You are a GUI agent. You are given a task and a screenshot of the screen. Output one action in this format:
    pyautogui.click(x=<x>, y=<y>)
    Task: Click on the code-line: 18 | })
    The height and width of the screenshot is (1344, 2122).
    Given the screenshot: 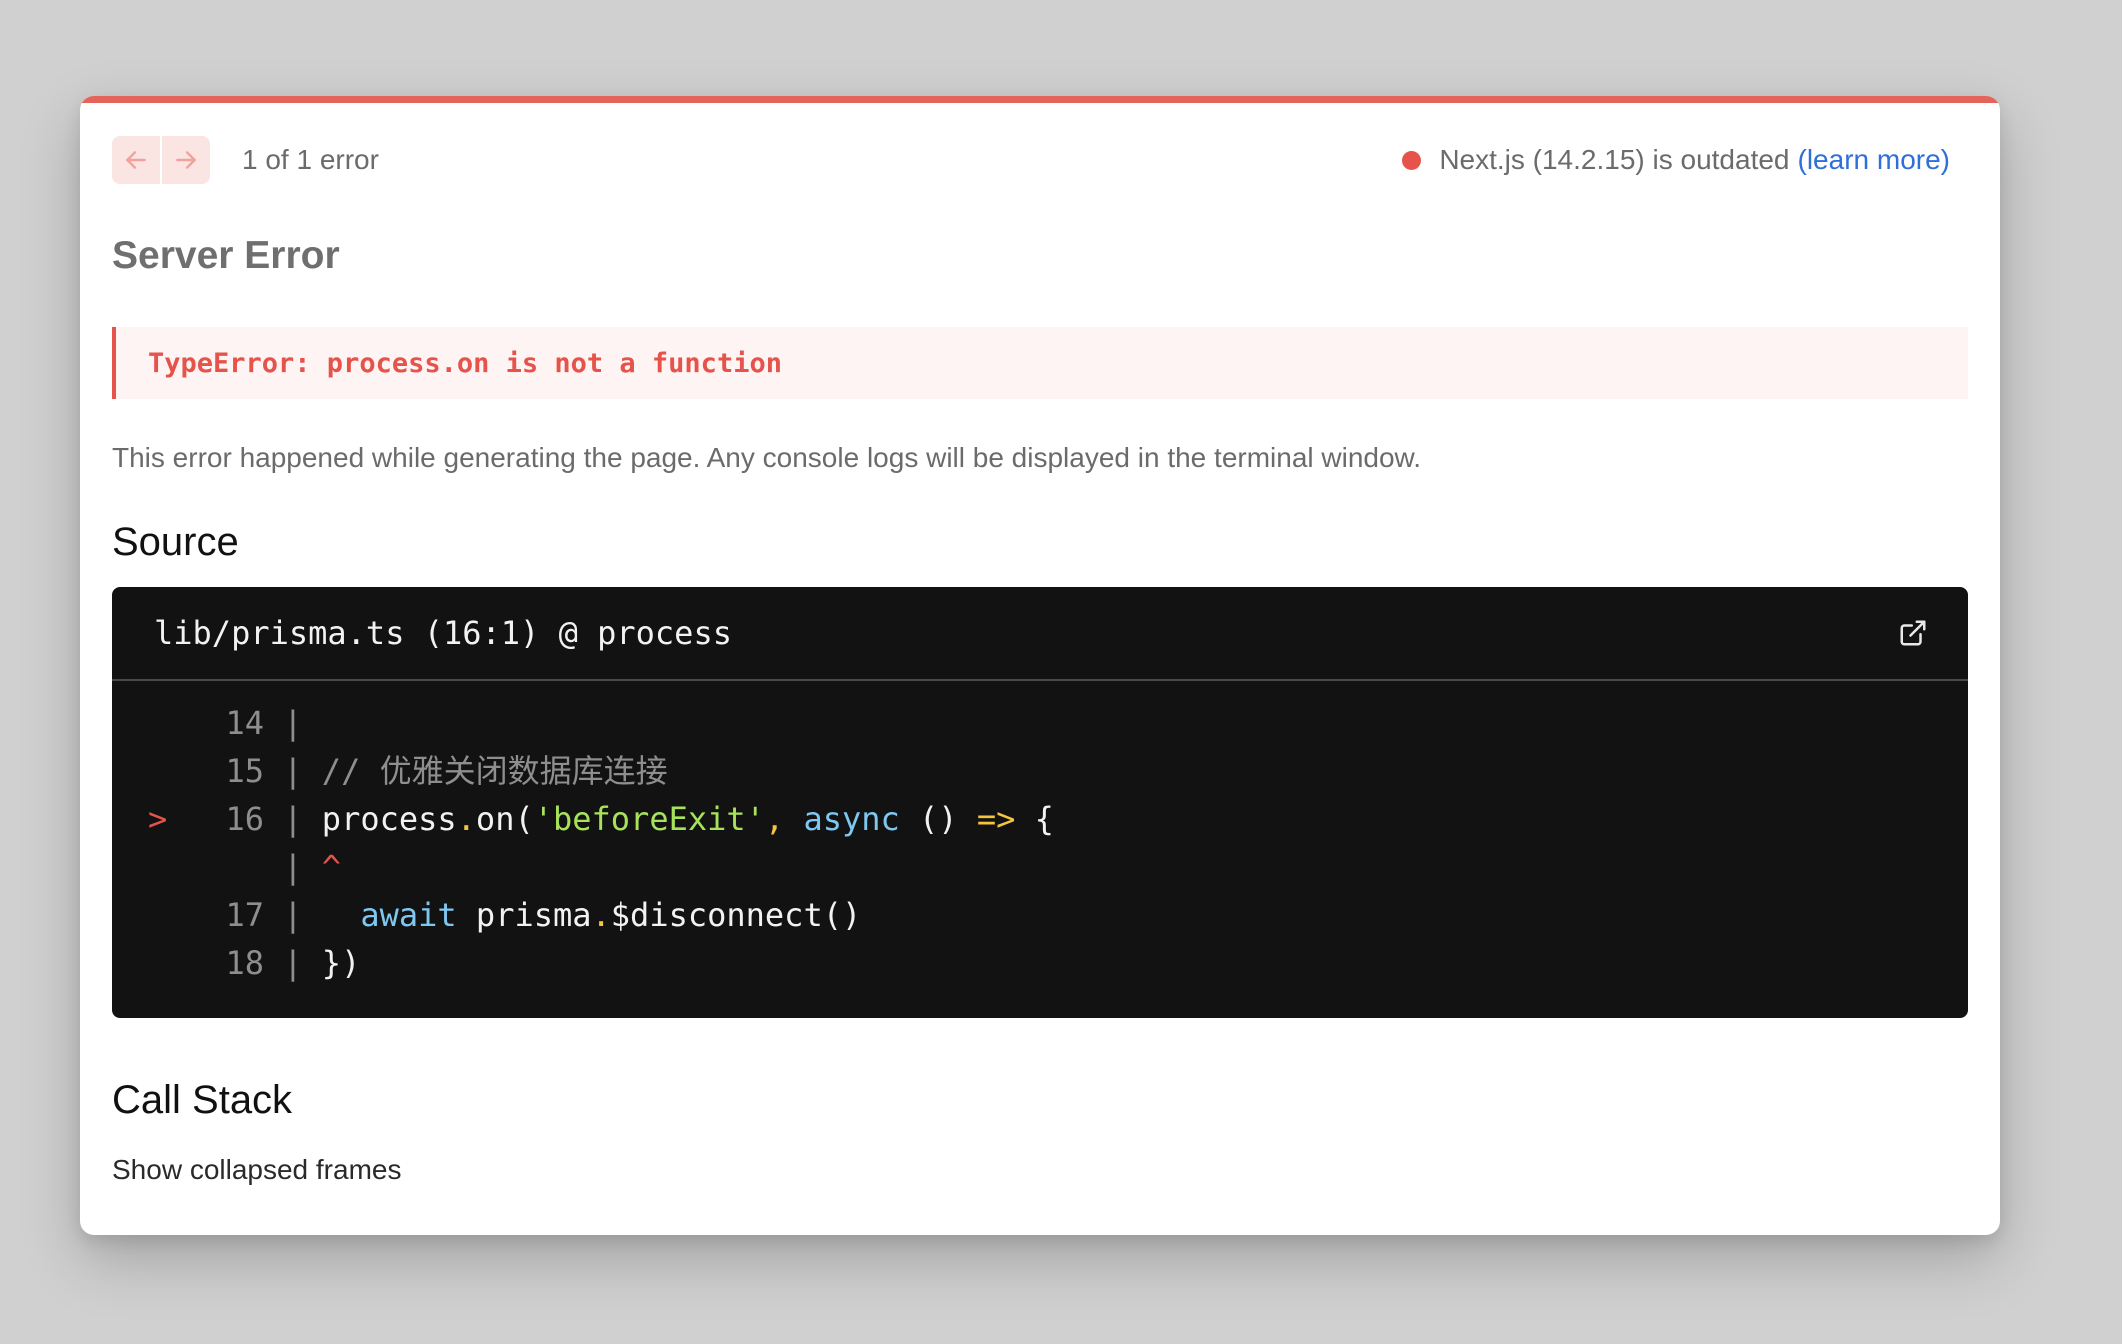 What is the action you would take?
    pyautogui.click(x=1058, y=963)
    